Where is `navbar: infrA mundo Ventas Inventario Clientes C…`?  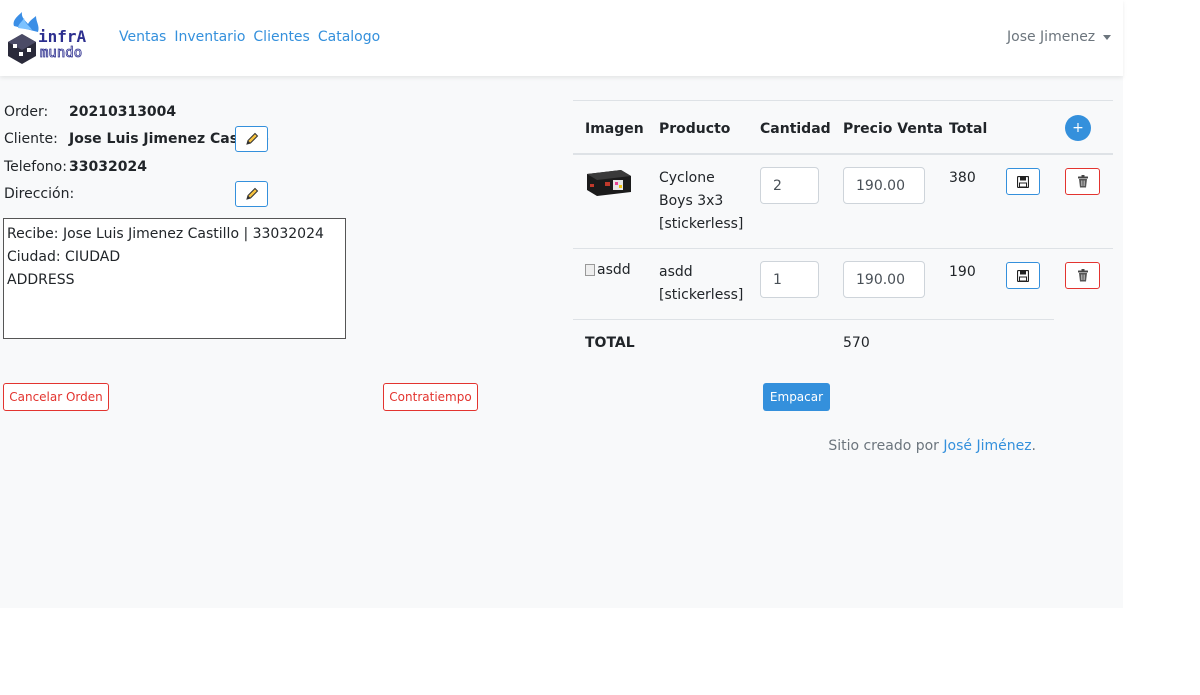
navbar: infrA mundo Ventas Inventario Clientes C… is located at coordinates (561, 38).